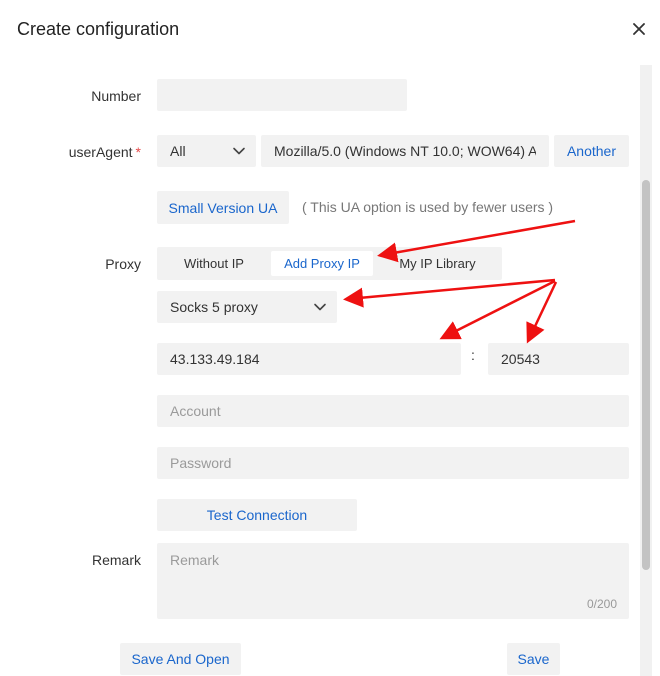  I want to click on tab-my-ip-library: My IP Library, so click(437, 263).